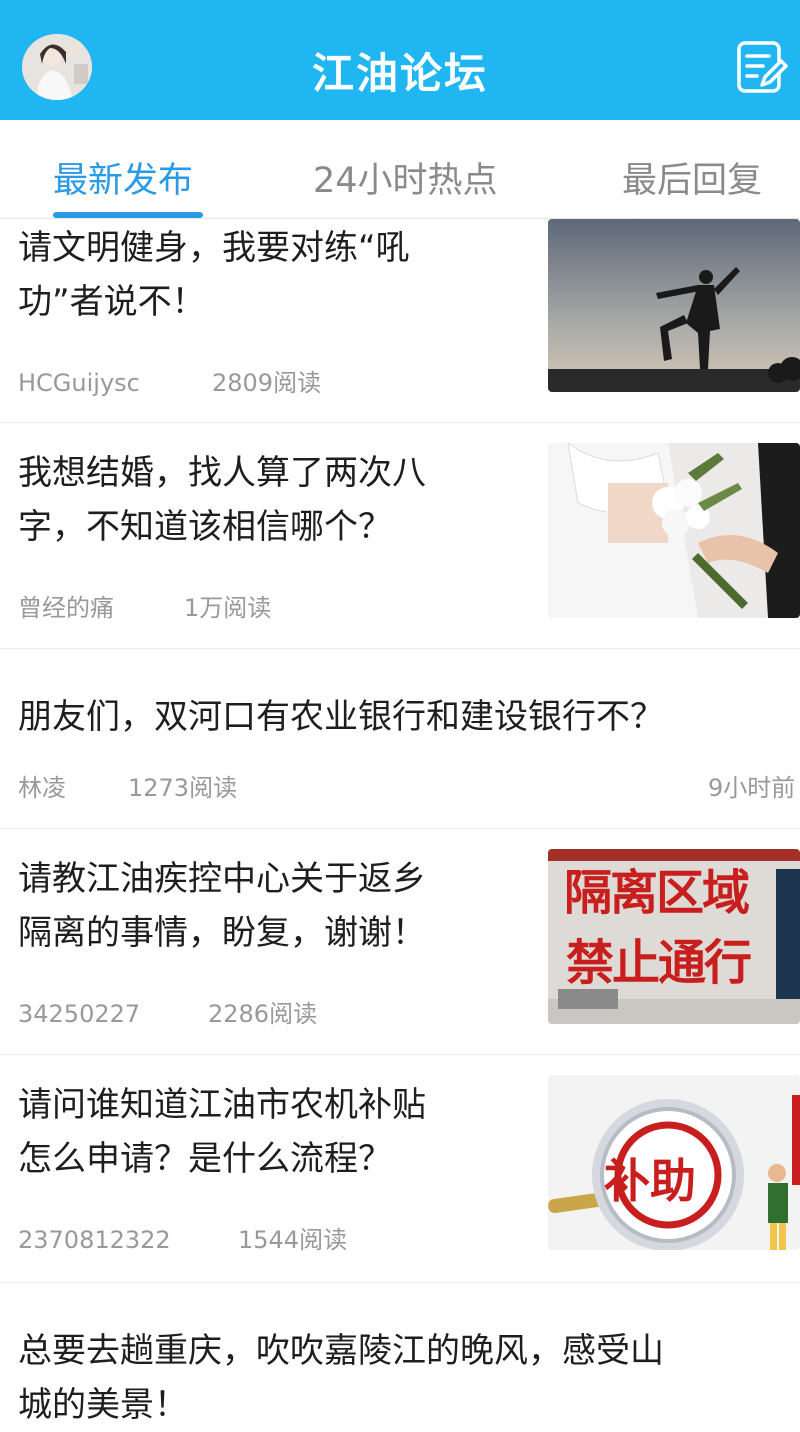  What do you see at coordinates (674, 530) in the screenshot?
I see `wedding-bouquet` at bounding box center [674, 530].